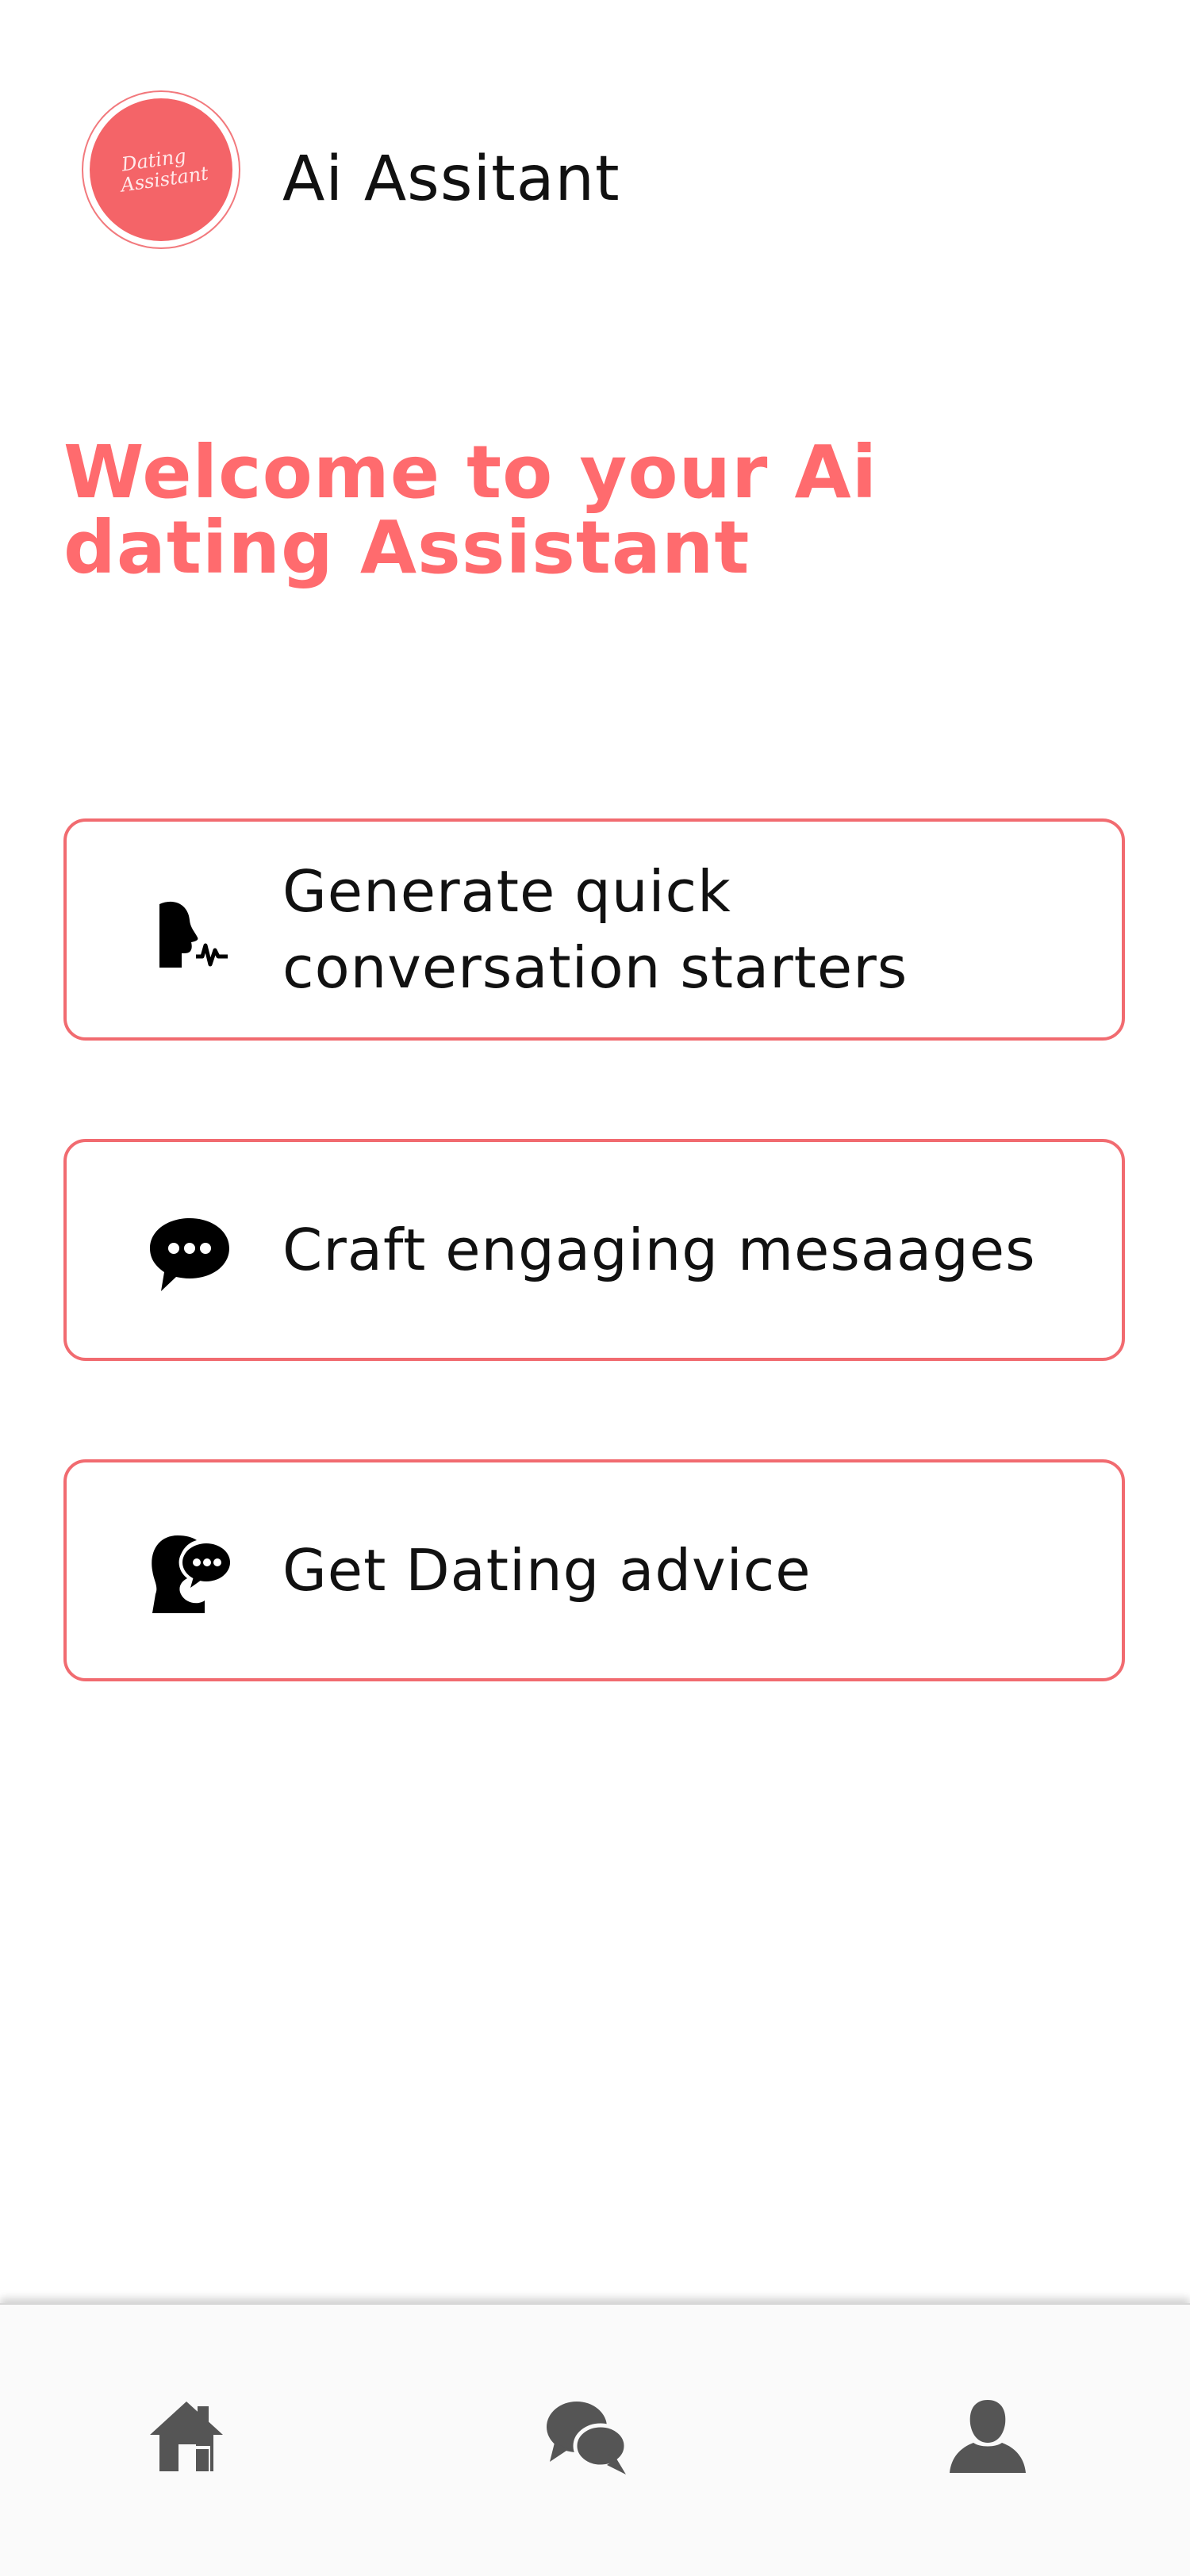 This screenshot has width=1190, height=2576. I want to click on nav-home-button, so click(186, 2438).